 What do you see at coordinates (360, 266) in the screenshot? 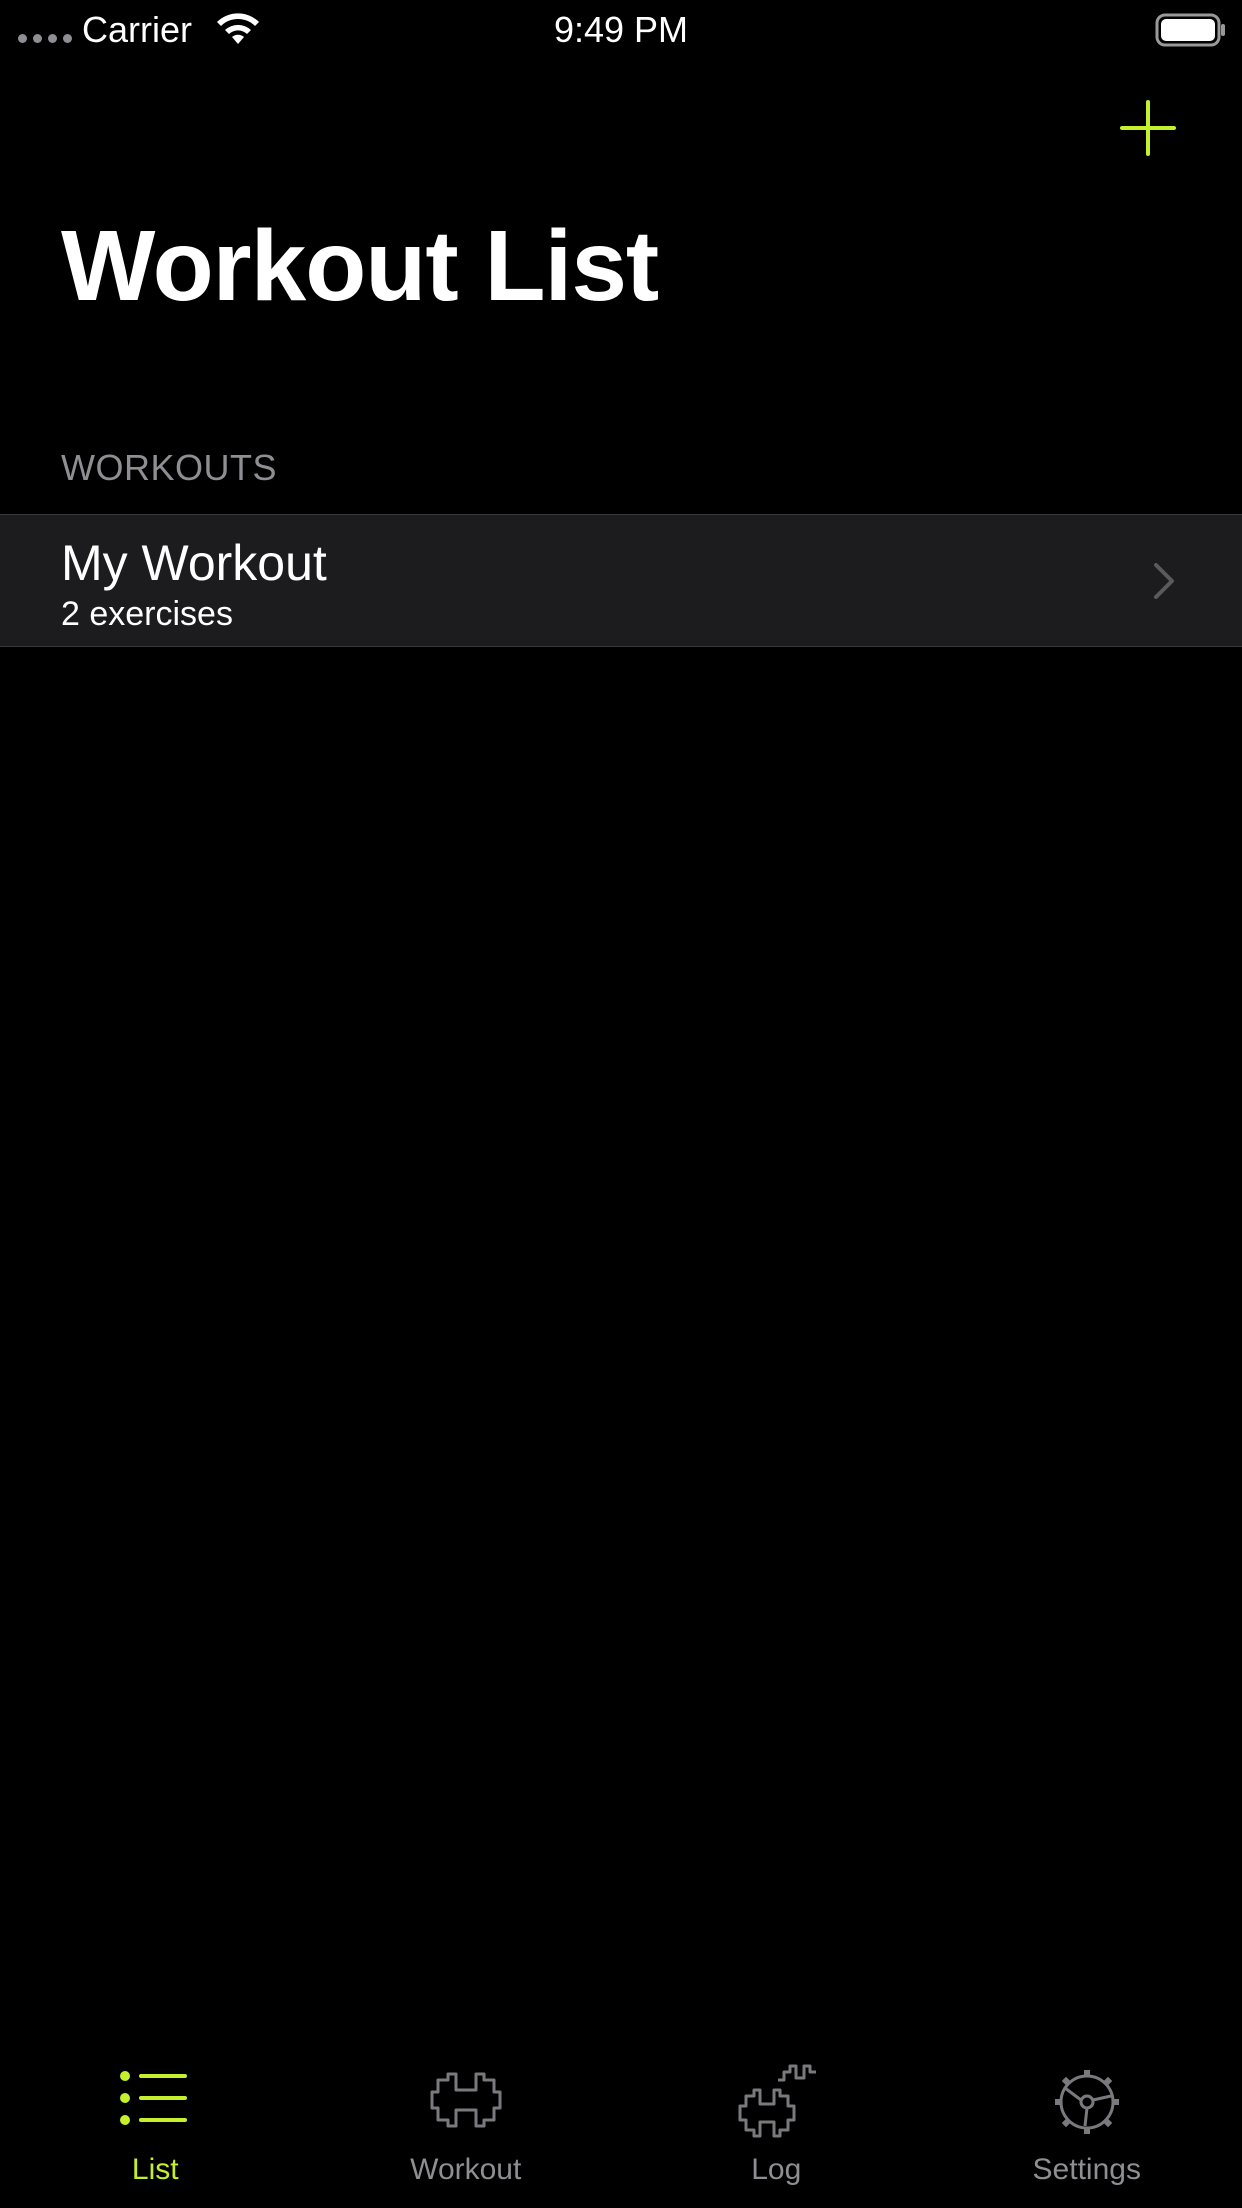
I see `page-title: Workout List` at bounding box center [360, 266].